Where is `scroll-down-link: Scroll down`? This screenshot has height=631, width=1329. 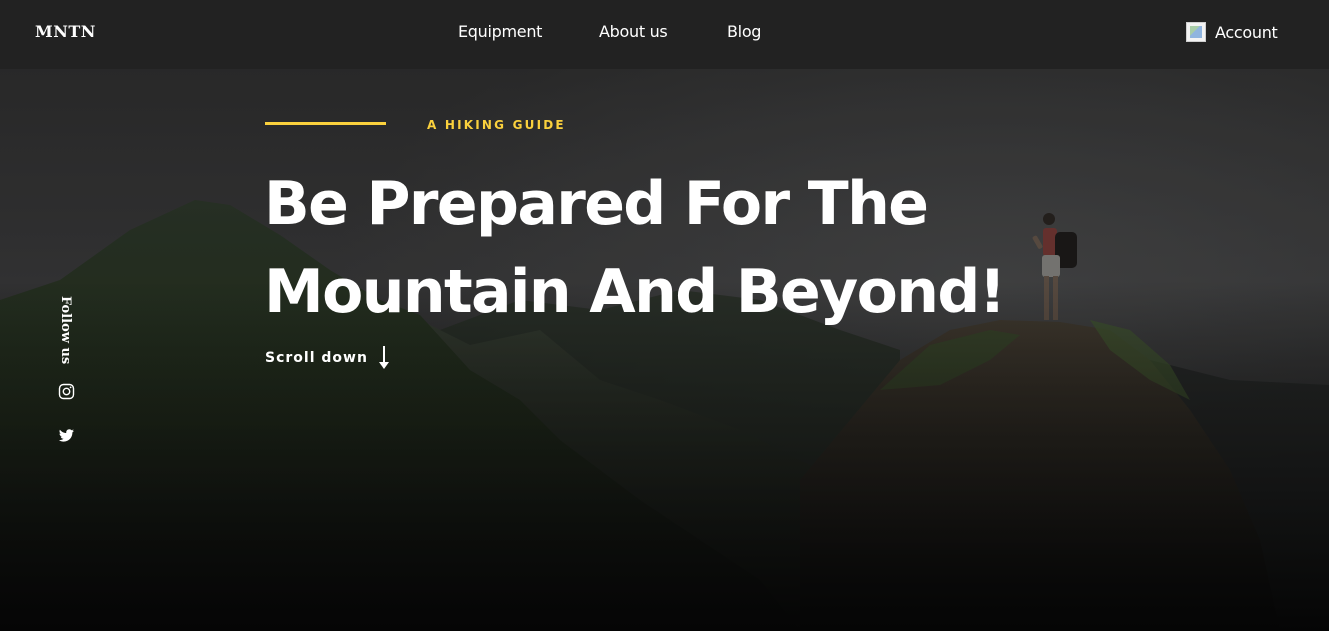 scroll-down-link: Scroll down is located at coordinates (327, 358).